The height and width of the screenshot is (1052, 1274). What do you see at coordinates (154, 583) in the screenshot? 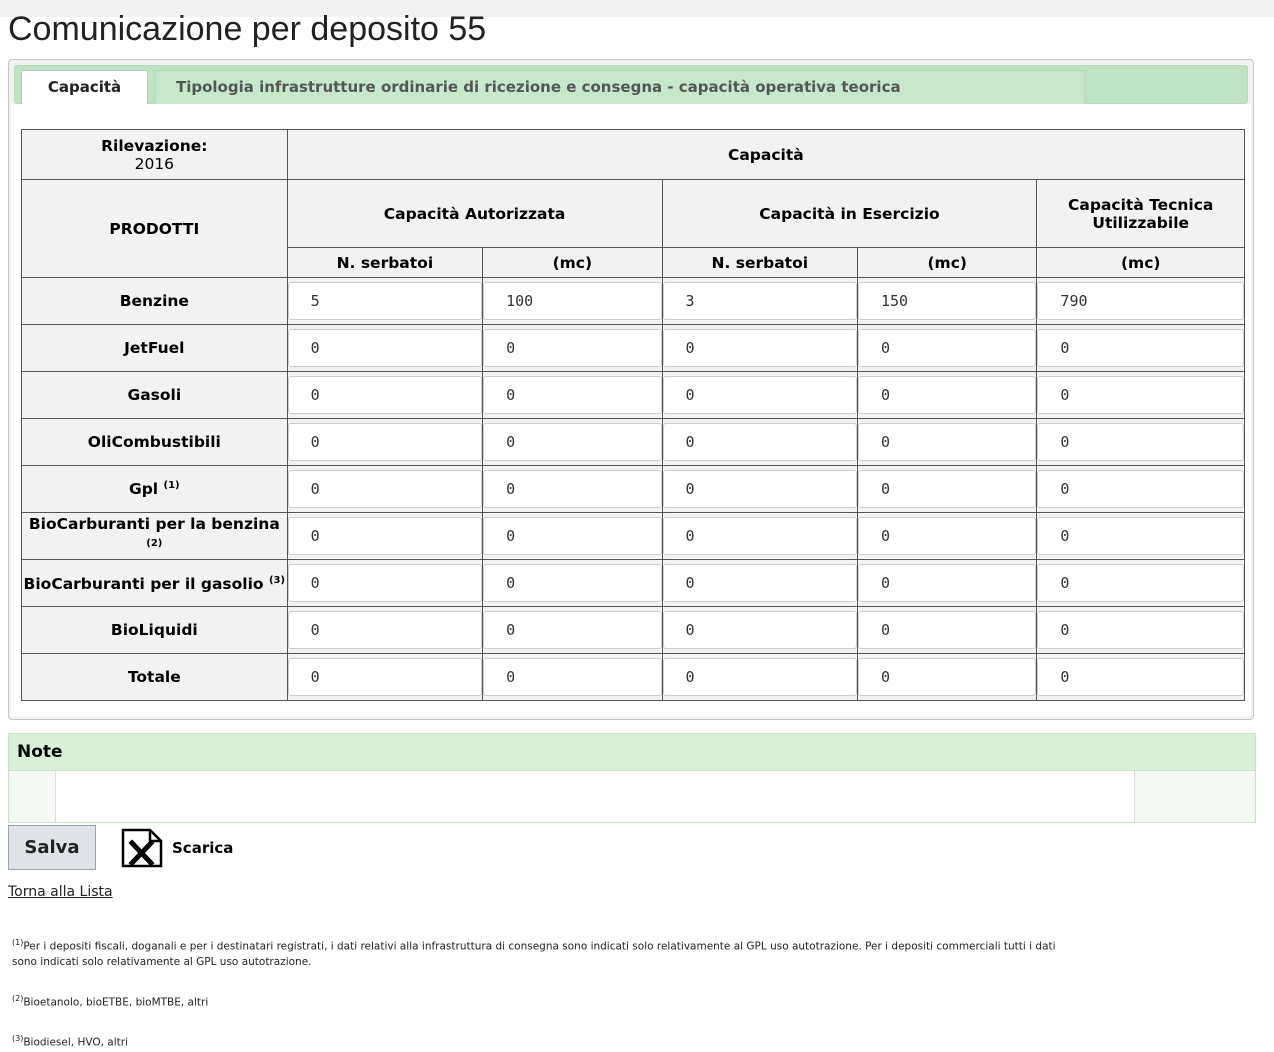
I see `product-label-cell: BioCarburanti per il gasolio (3)` at bounding box center [154, 583].